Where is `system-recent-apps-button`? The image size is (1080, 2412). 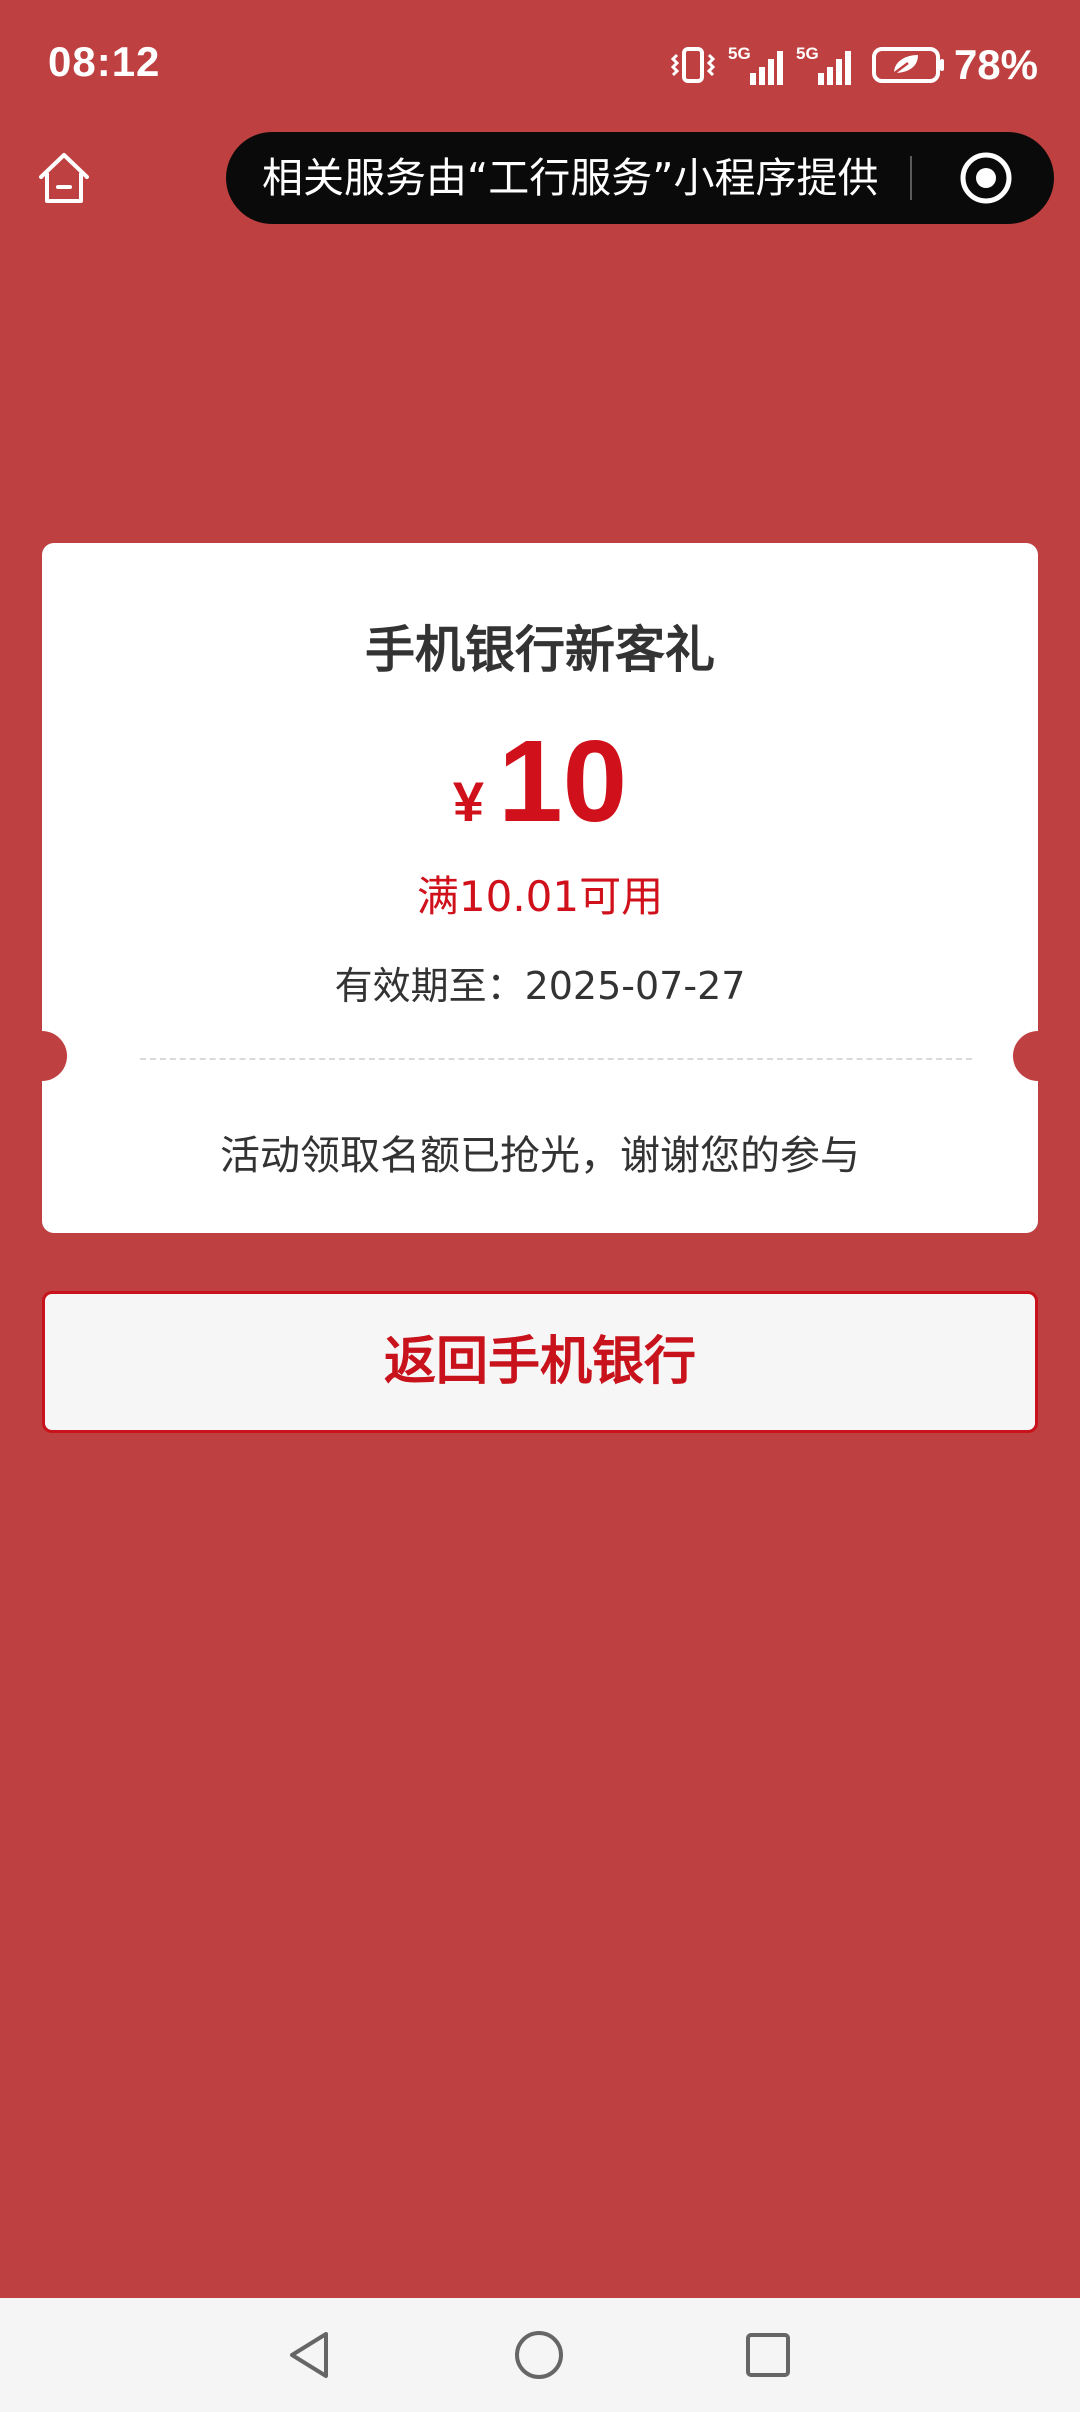 system-recent-apps-button is located at coordinates (768, 2355).